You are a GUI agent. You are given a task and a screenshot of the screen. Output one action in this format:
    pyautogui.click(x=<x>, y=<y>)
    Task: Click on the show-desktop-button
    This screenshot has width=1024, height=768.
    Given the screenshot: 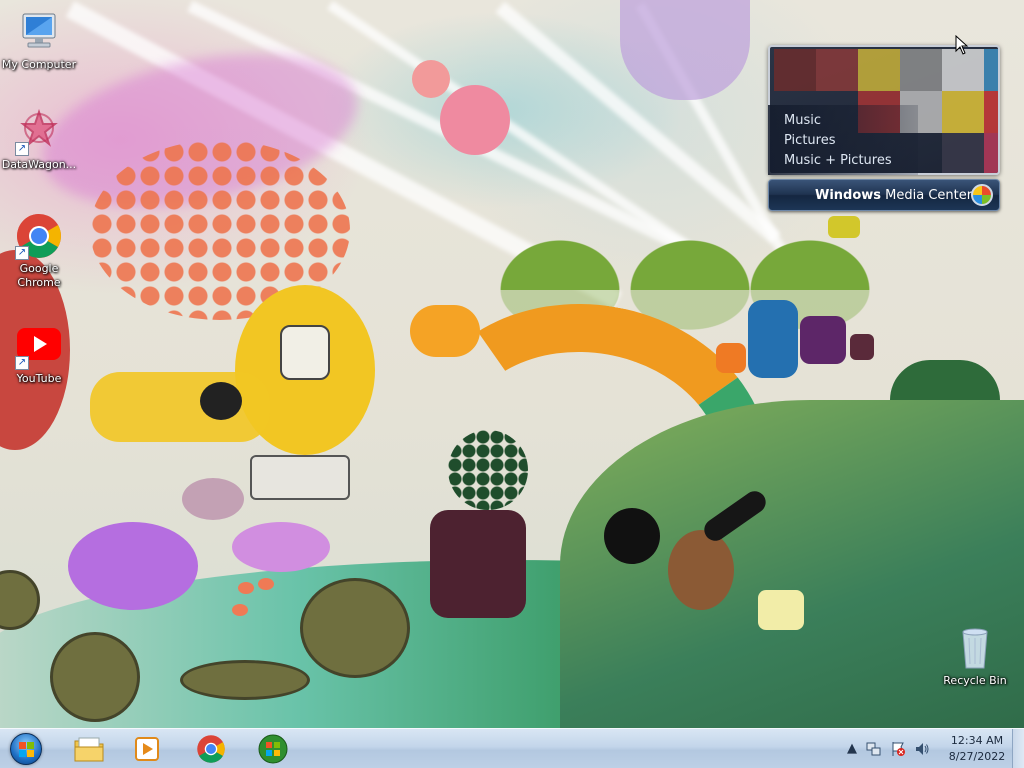 What is the action you would take?
    pyautogui.click(x=1018, y=748)
    